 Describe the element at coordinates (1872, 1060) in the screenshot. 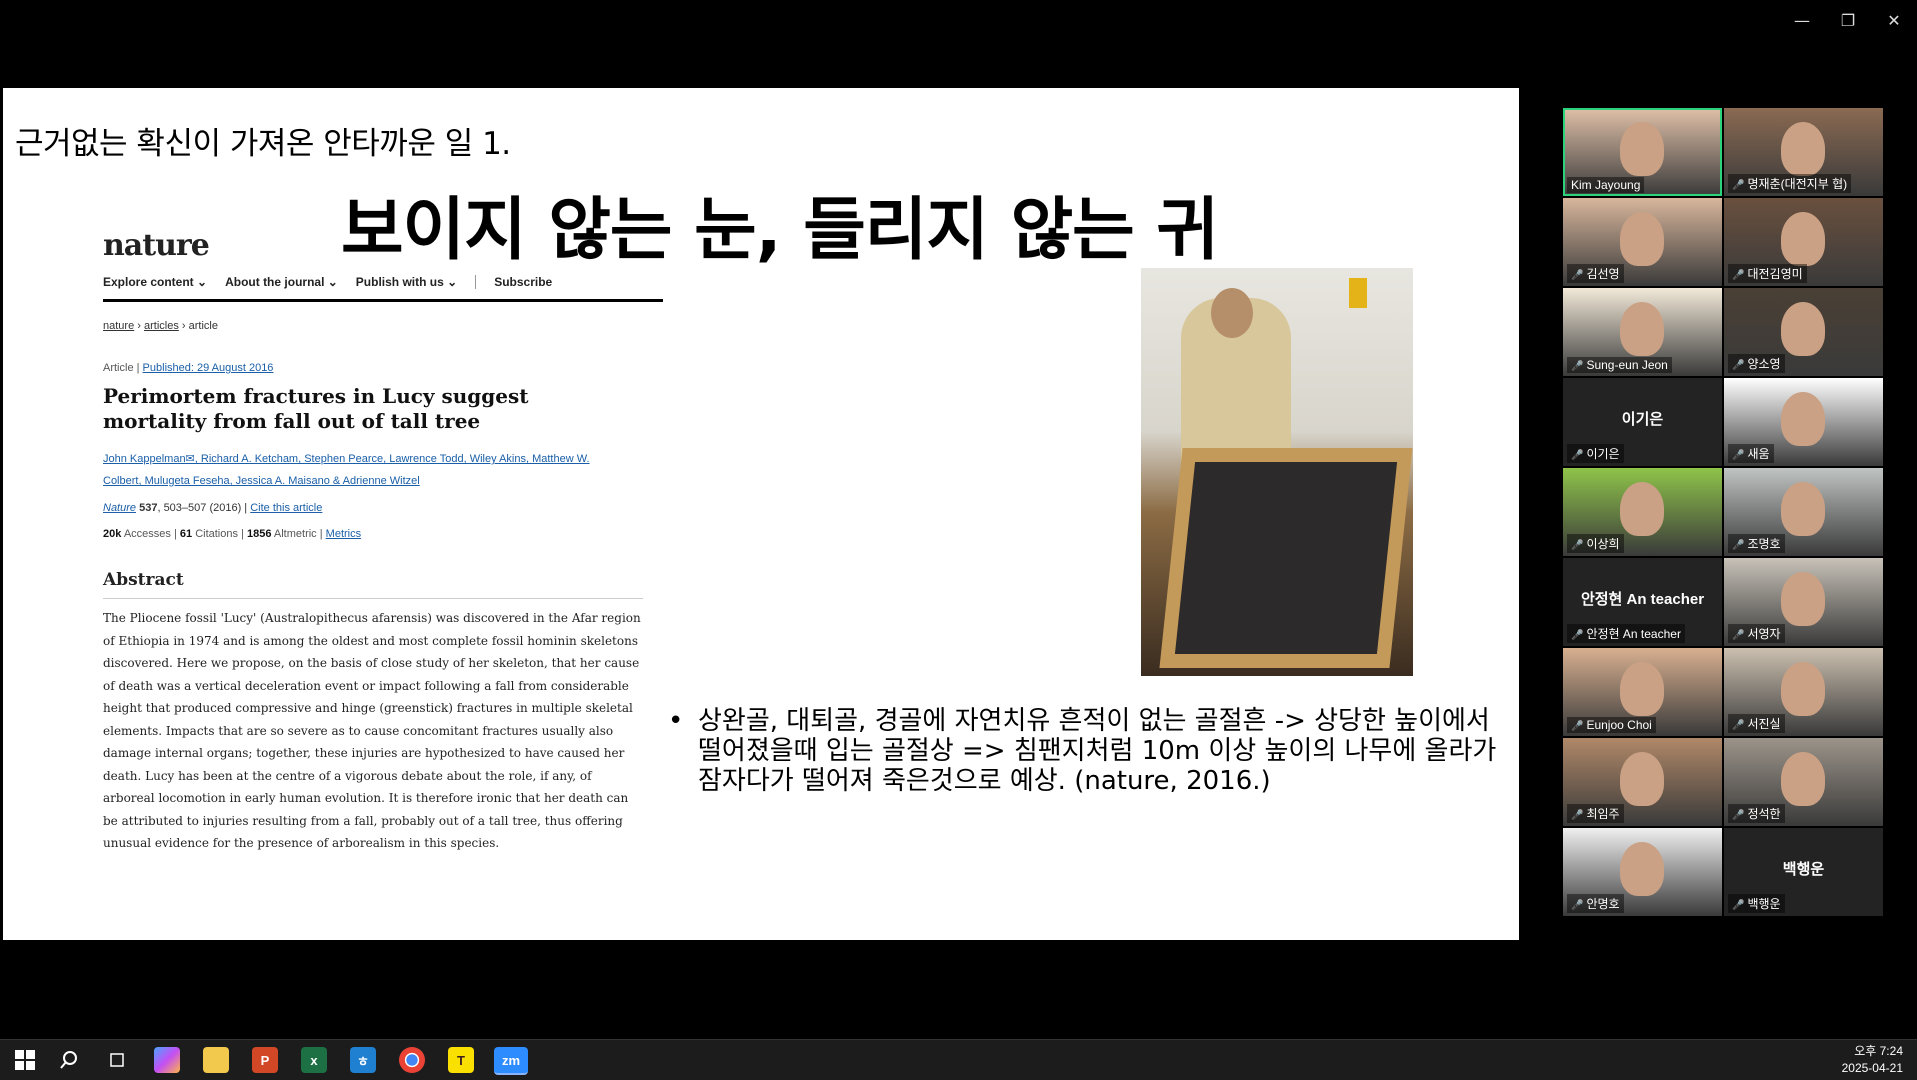

I see `system-clock: 오후 7:24 2025-04-21` at that location.